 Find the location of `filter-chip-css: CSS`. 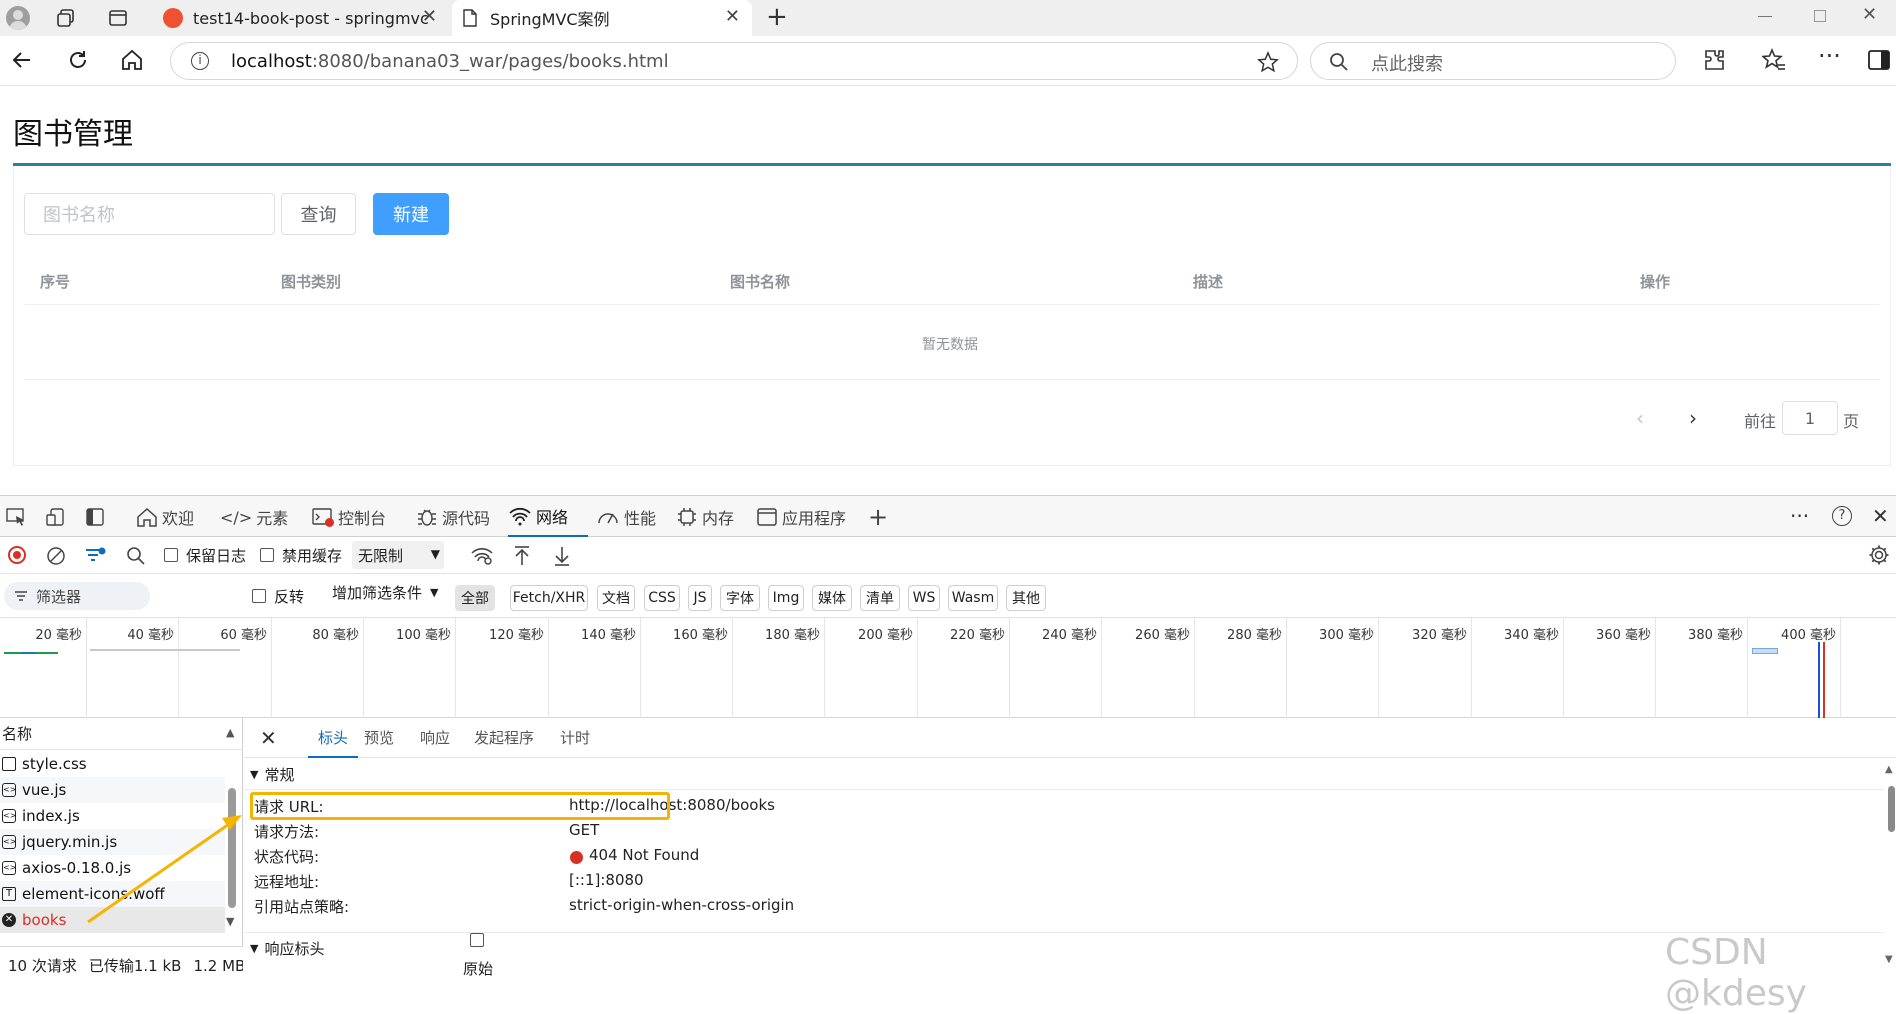

filter-chip-css: CSS is located at coordinates (662, 598).